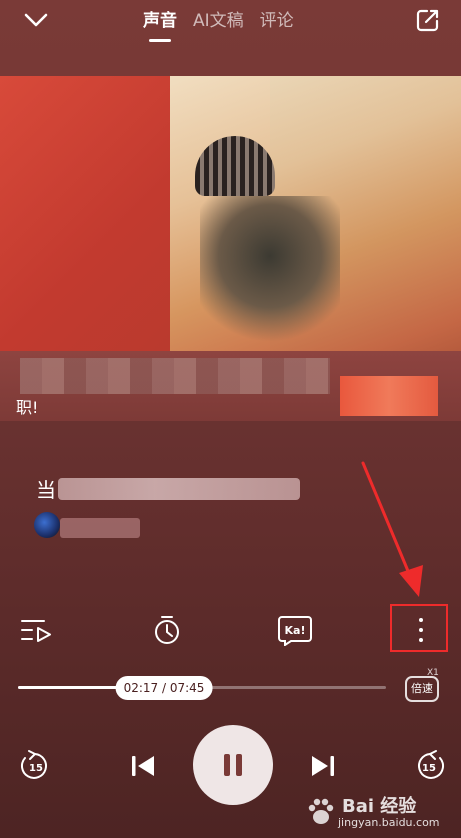 The height and width of the screenshot is (838, 461). I want to click on progress-bar: 02:17 / 07:45, so click(202, 688).